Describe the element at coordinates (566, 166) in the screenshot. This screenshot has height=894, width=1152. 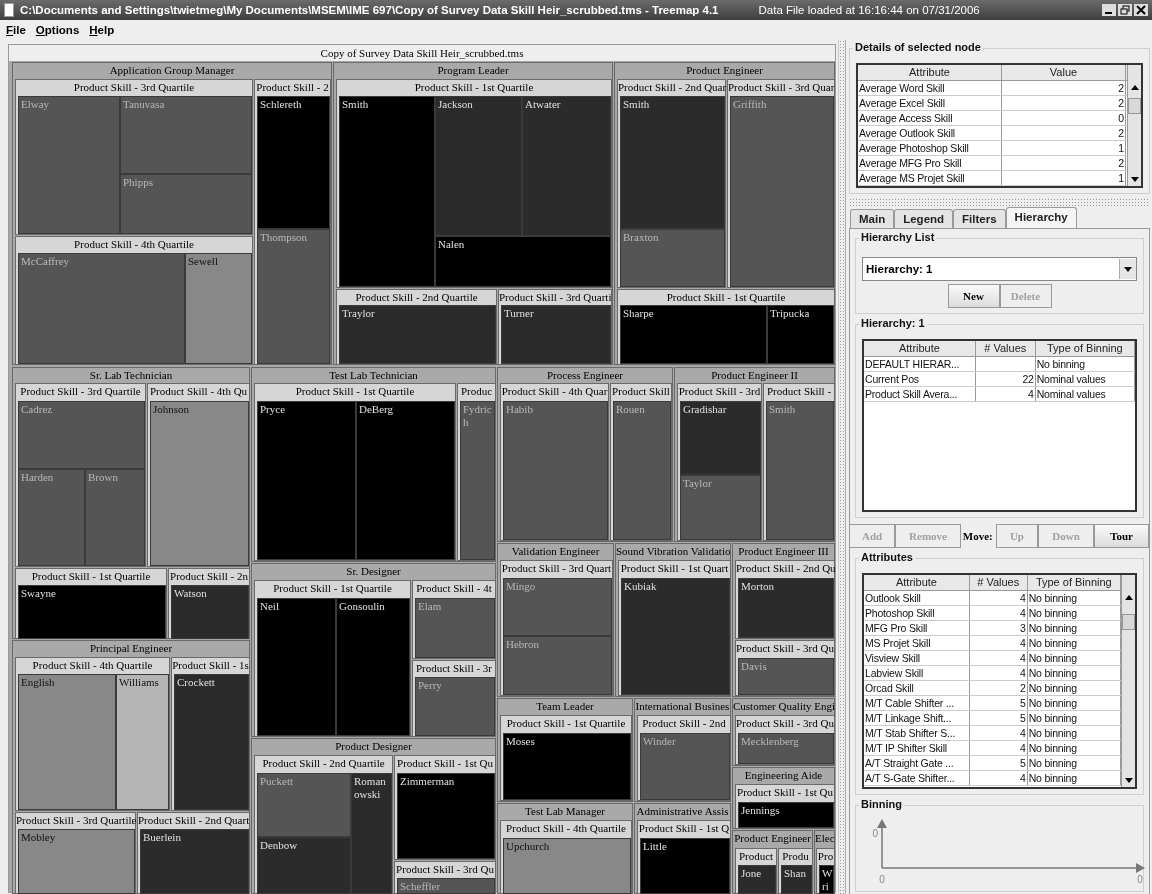
I see `treemap-cell: Atwater` at that location.